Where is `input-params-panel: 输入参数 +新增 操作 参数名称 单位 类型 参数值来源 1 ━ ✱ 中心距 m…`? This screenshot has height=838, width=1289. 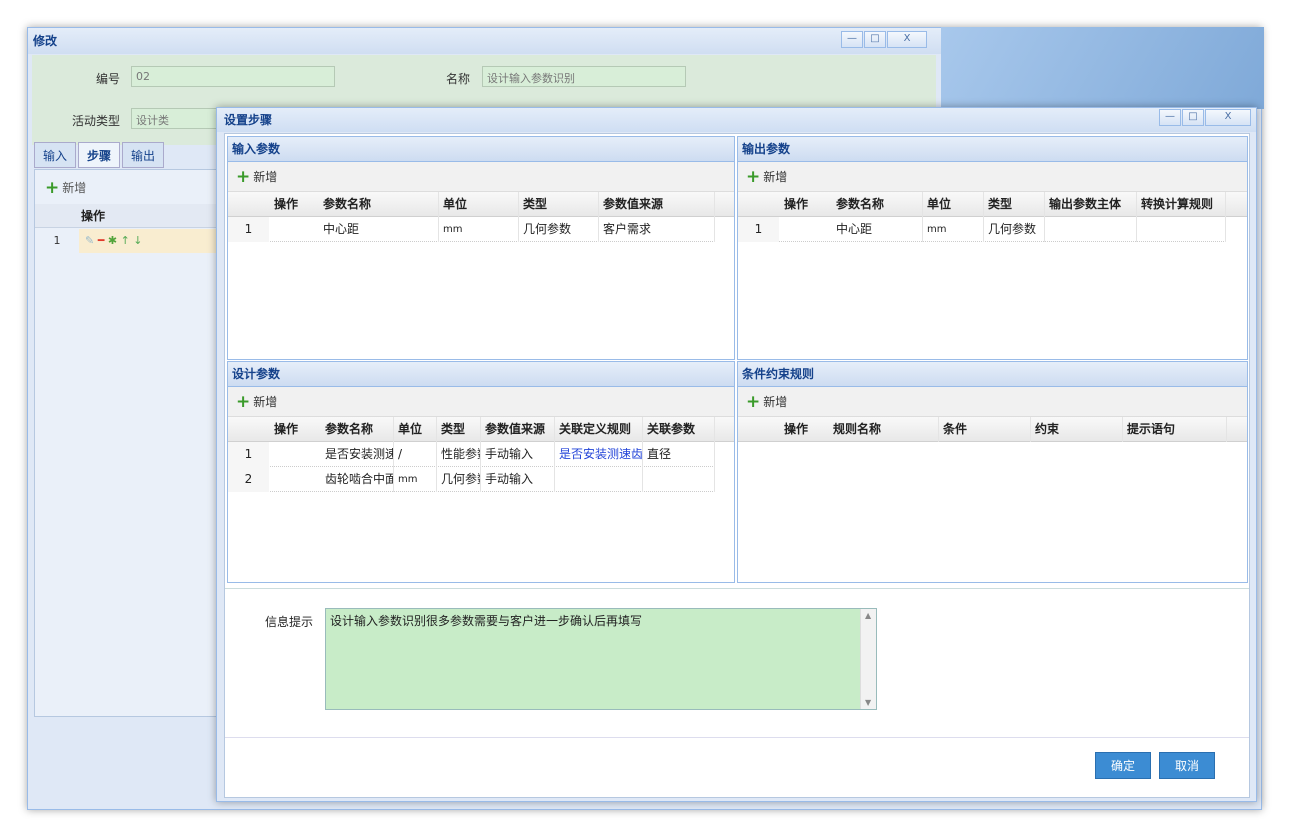 input-params-panel: 输入参数 +新增 操作 参数名称 单位 类型 参数值来源 1 ━ ✱ 中心距 m… is located at coordinates (481, 248).